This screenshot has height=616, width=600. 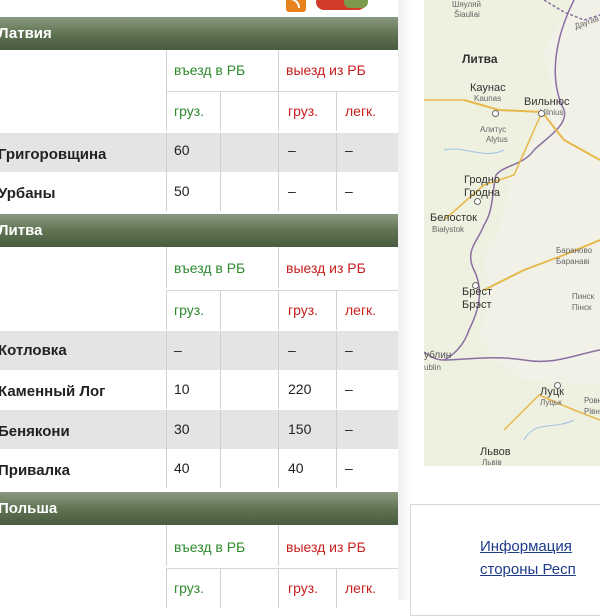 What do you see at coordinates (493, 129) in the screenshot?
I see `map-label-alytus: Алитус` at bounding box center [493, 129].